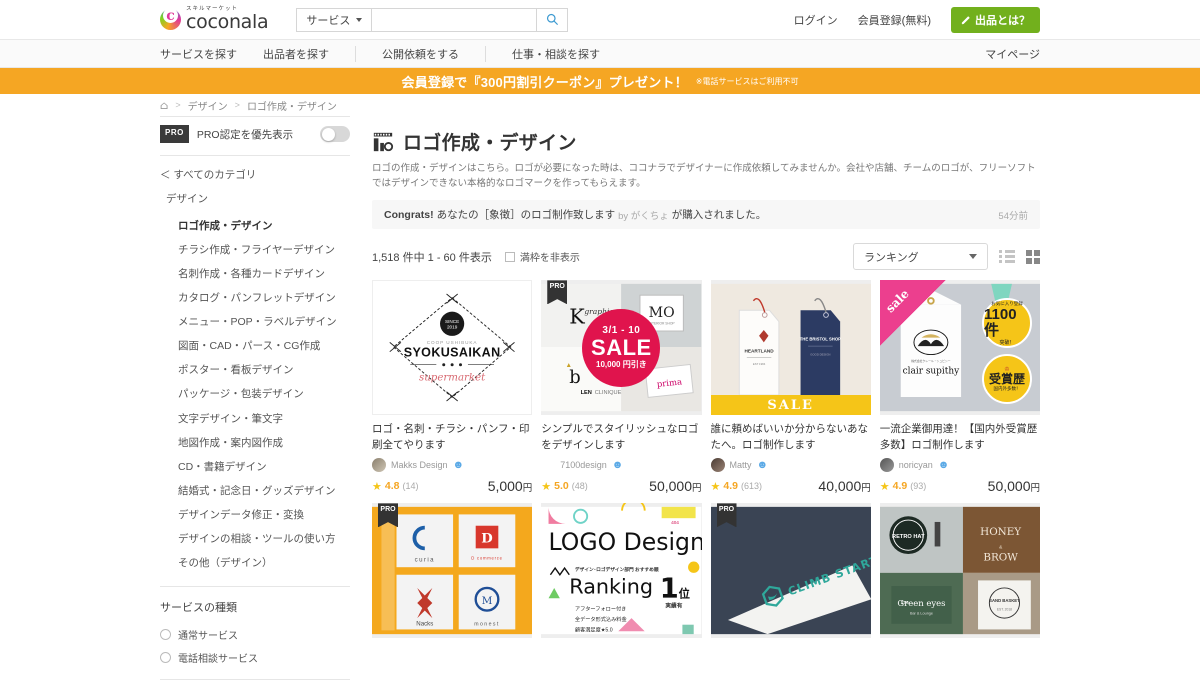 The width and height of the screenshot is (1200, 680). I want to click on sidebar-item-11: 結婚式・記念日・グッズデザイン, so click(255, 491).